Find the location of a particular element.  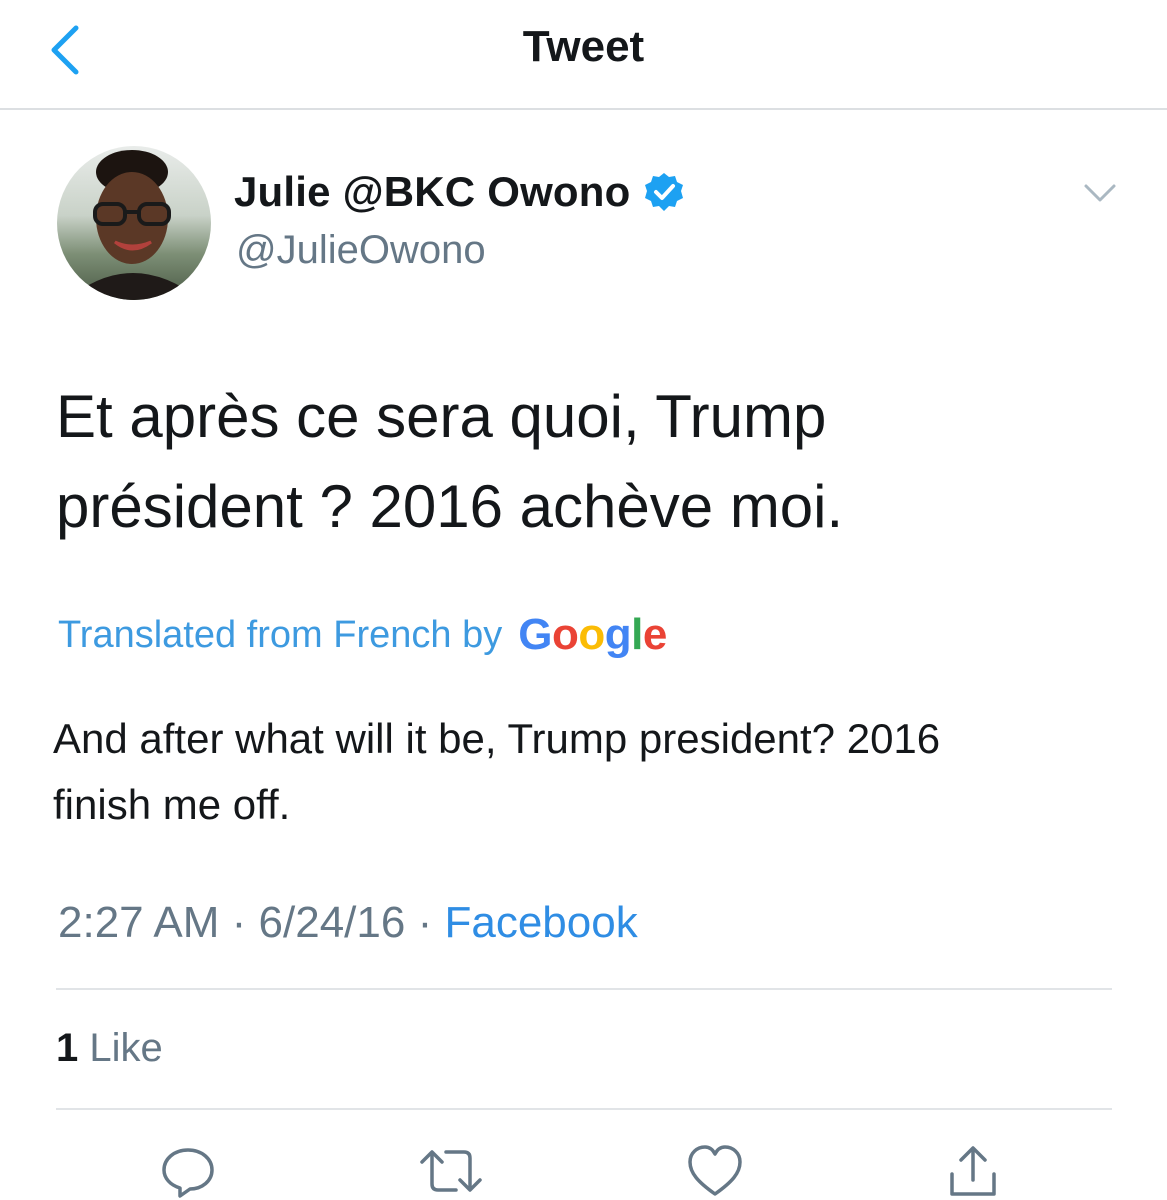

retweet-button is located at coordinates (450, 1171).